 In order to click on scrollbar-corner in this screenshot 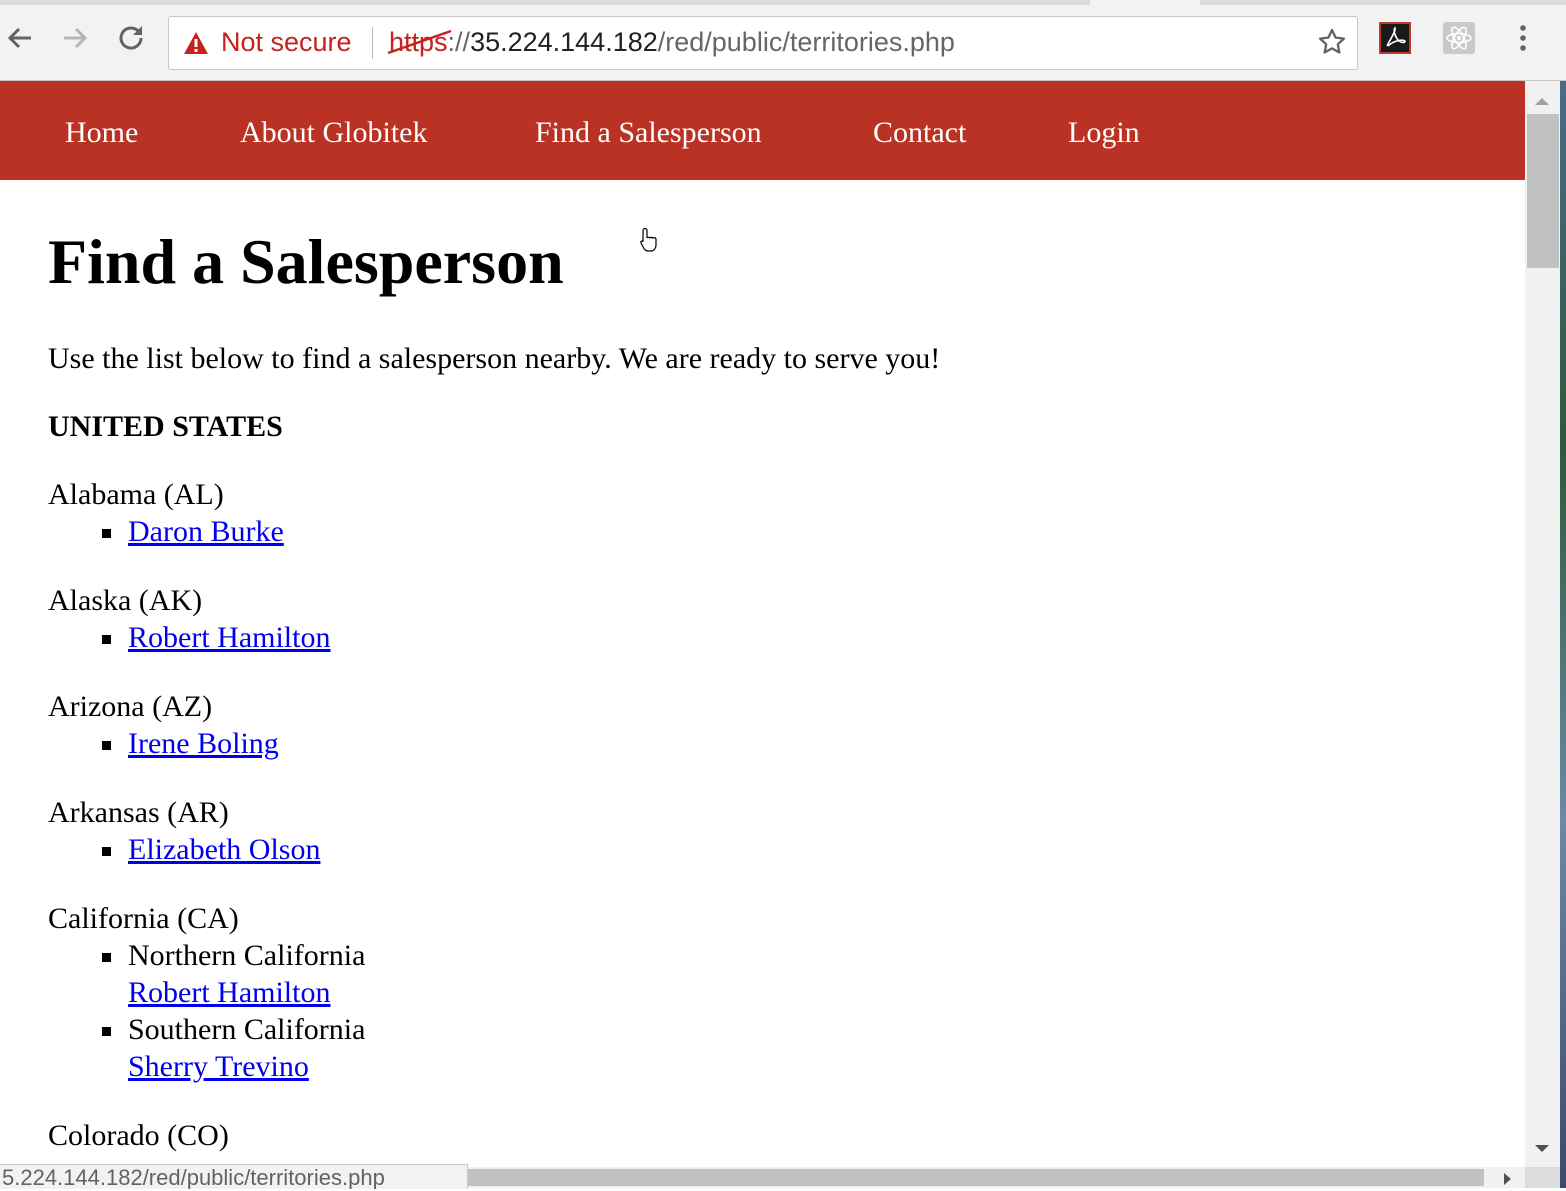, I will do `click(1542, 1177)`.